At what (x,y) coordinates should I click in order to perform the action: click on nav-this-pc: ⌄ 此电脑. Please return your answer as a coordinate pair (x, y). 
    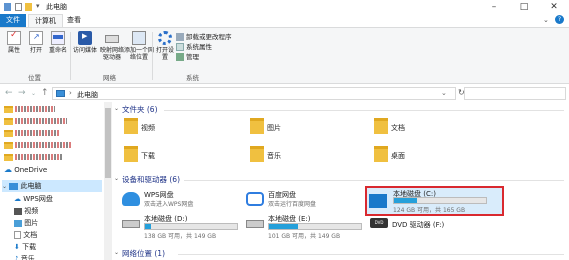
    Looking at the image, I should click on (52, 186).